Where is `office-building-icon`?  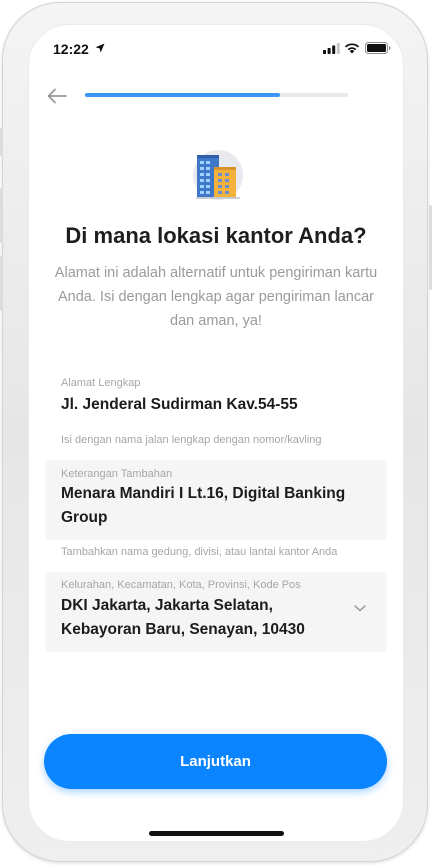 office-building-icon is located at coordinates (218, 175).